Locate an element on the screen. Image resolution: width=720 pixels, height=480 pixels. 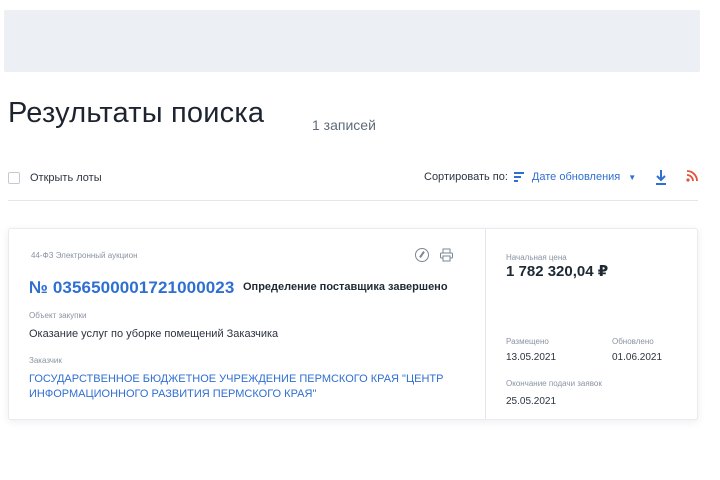
price-label: Начальная цена is located at coordinates (536, 257).